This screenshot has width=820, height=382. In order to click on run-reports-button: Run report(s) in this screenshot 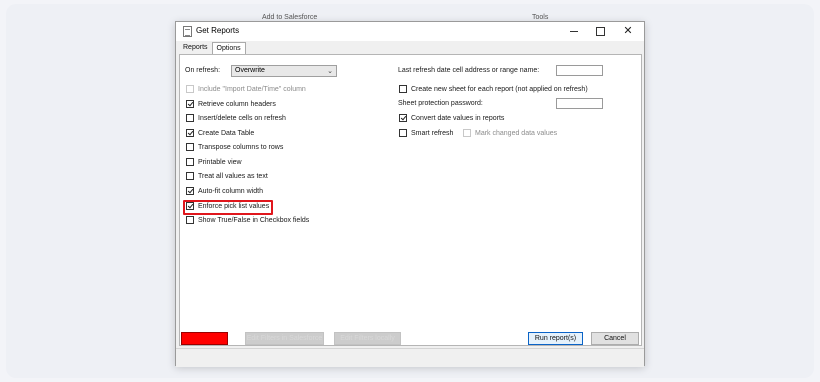, I will do `click(555, 338)`.